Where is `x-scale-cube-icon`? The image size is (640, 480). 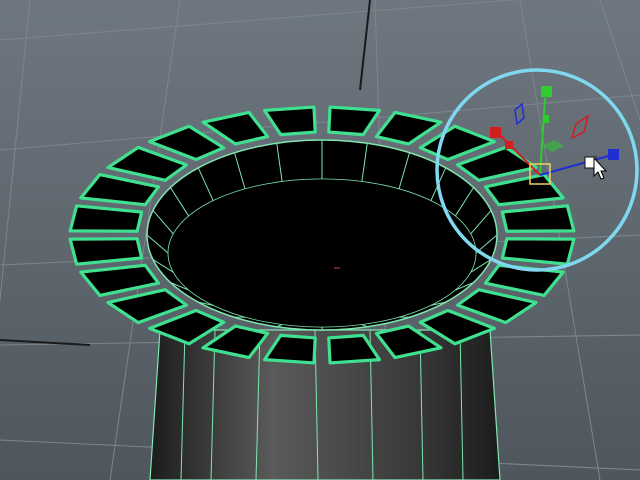 x-scale-cube-icon is located at coordinates (495, 132).